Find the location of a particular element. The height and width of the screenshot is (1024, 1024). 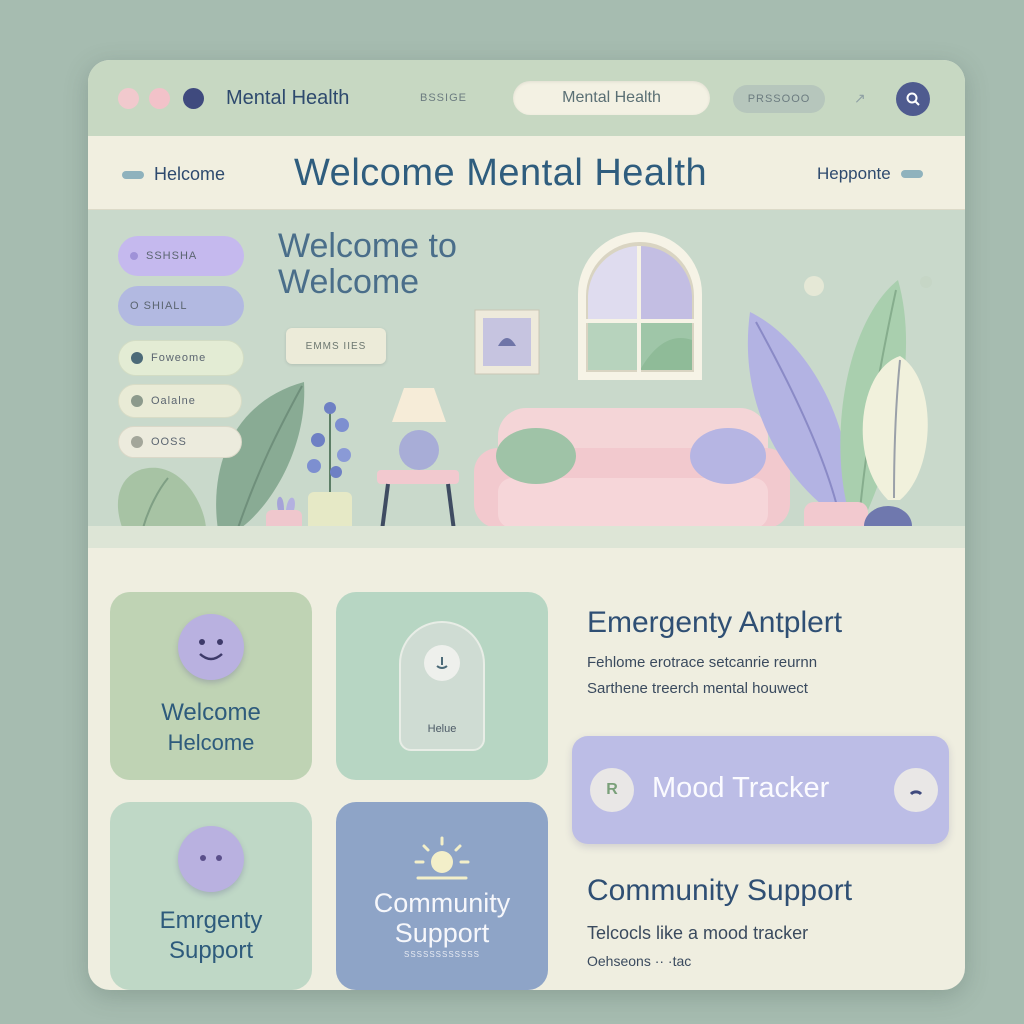

hero-title: Welcome to Welcome is located at coordinates (367, 264).